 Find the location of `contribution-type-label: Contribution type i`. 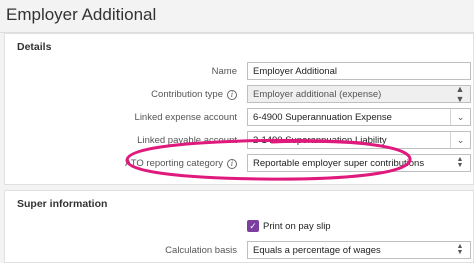

contribution-type-label: Contribution type i is located at coordinates (194, 94).